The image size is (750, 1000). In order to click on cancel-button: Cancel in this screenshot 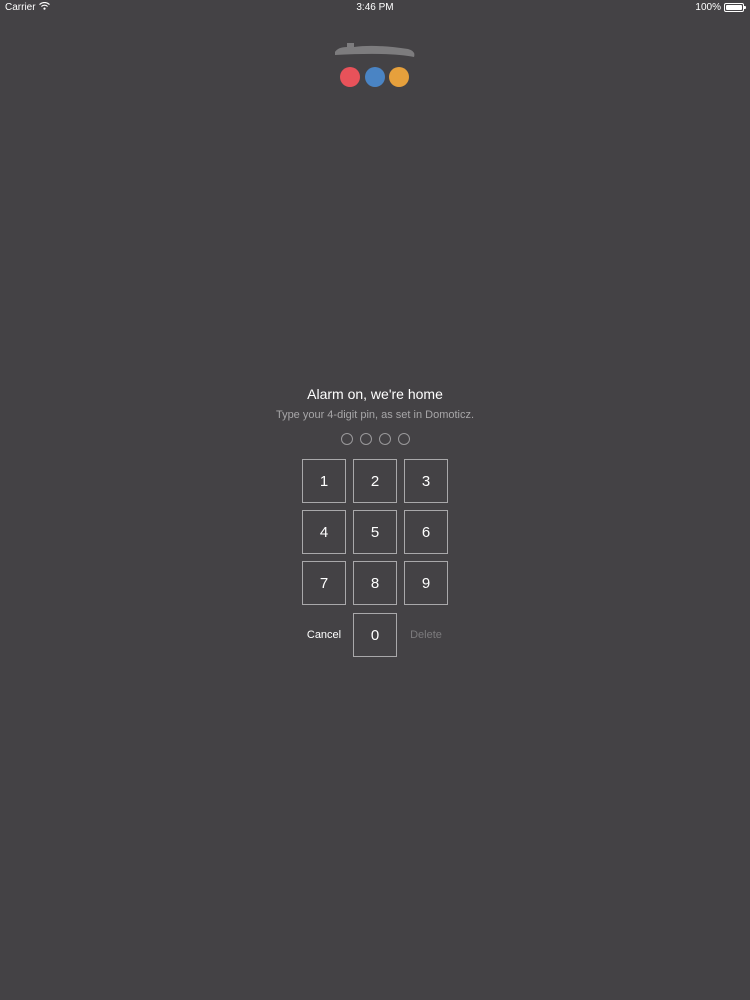, I will do `click(324, 635)`.